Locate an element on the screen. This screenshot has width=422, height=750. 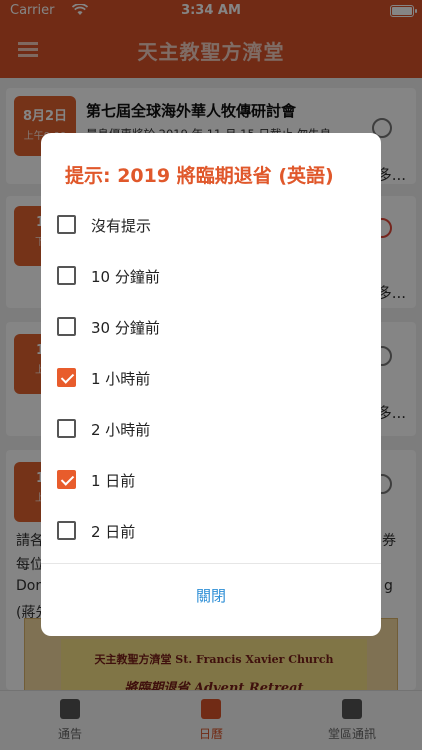
close-button: 關閉 is located at coordinates (211, 595).